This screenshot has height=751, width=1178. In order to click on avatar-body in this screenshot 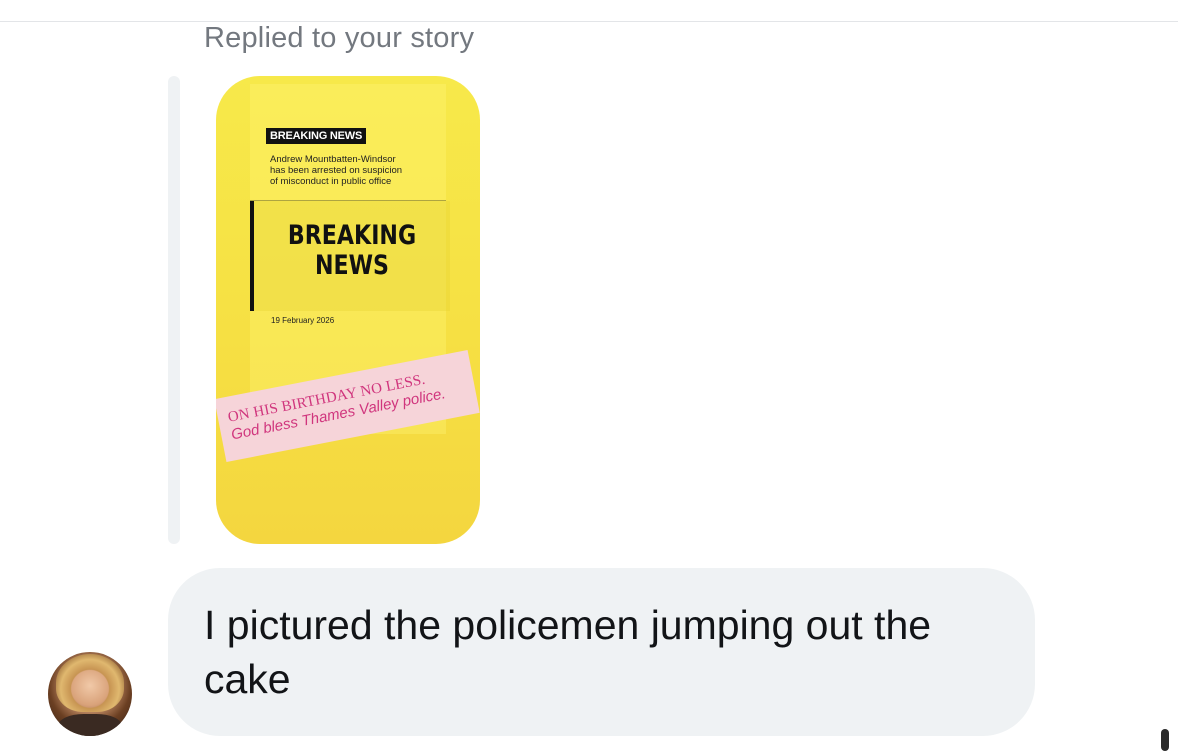, I will do `click(90, 725)`.